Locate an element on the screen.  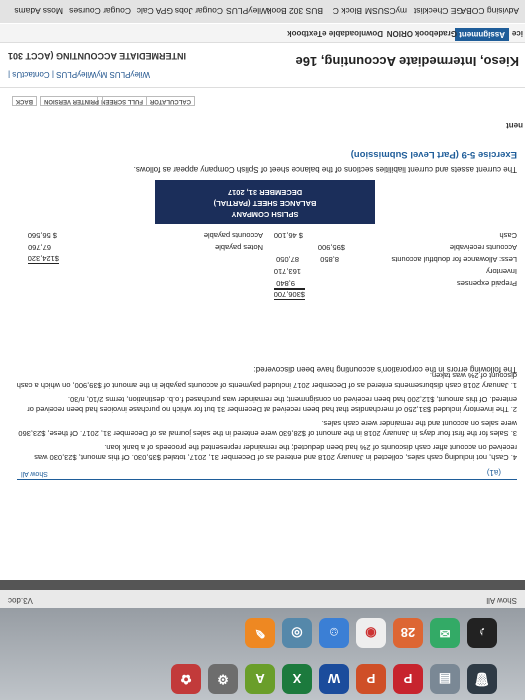
messages-icon: ✉ is located at coordinates (445, 633).